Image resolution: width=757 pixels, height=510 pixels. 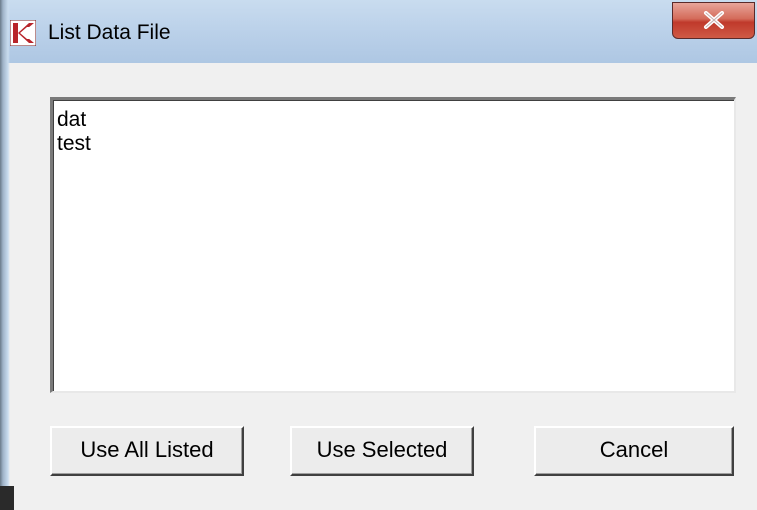 I want to click on window-left-edge, so click(x=5, y=255).